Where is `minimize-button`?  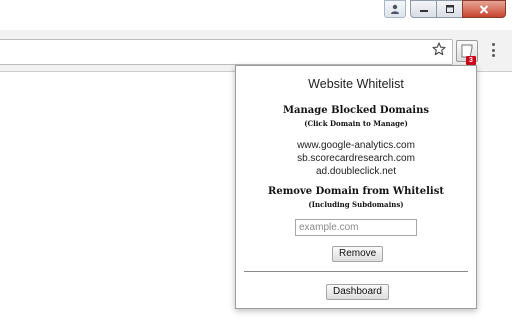 minimize-button is located at coordinates (423, 9).